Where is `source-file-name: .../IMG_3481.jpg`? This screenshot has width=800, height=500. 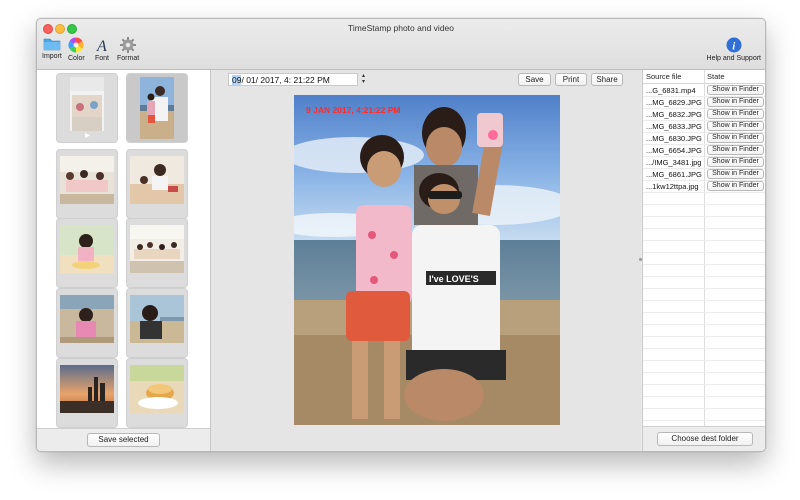
source-file-name: .../IMG_3481.jpg is located at coordinates (674, 162).